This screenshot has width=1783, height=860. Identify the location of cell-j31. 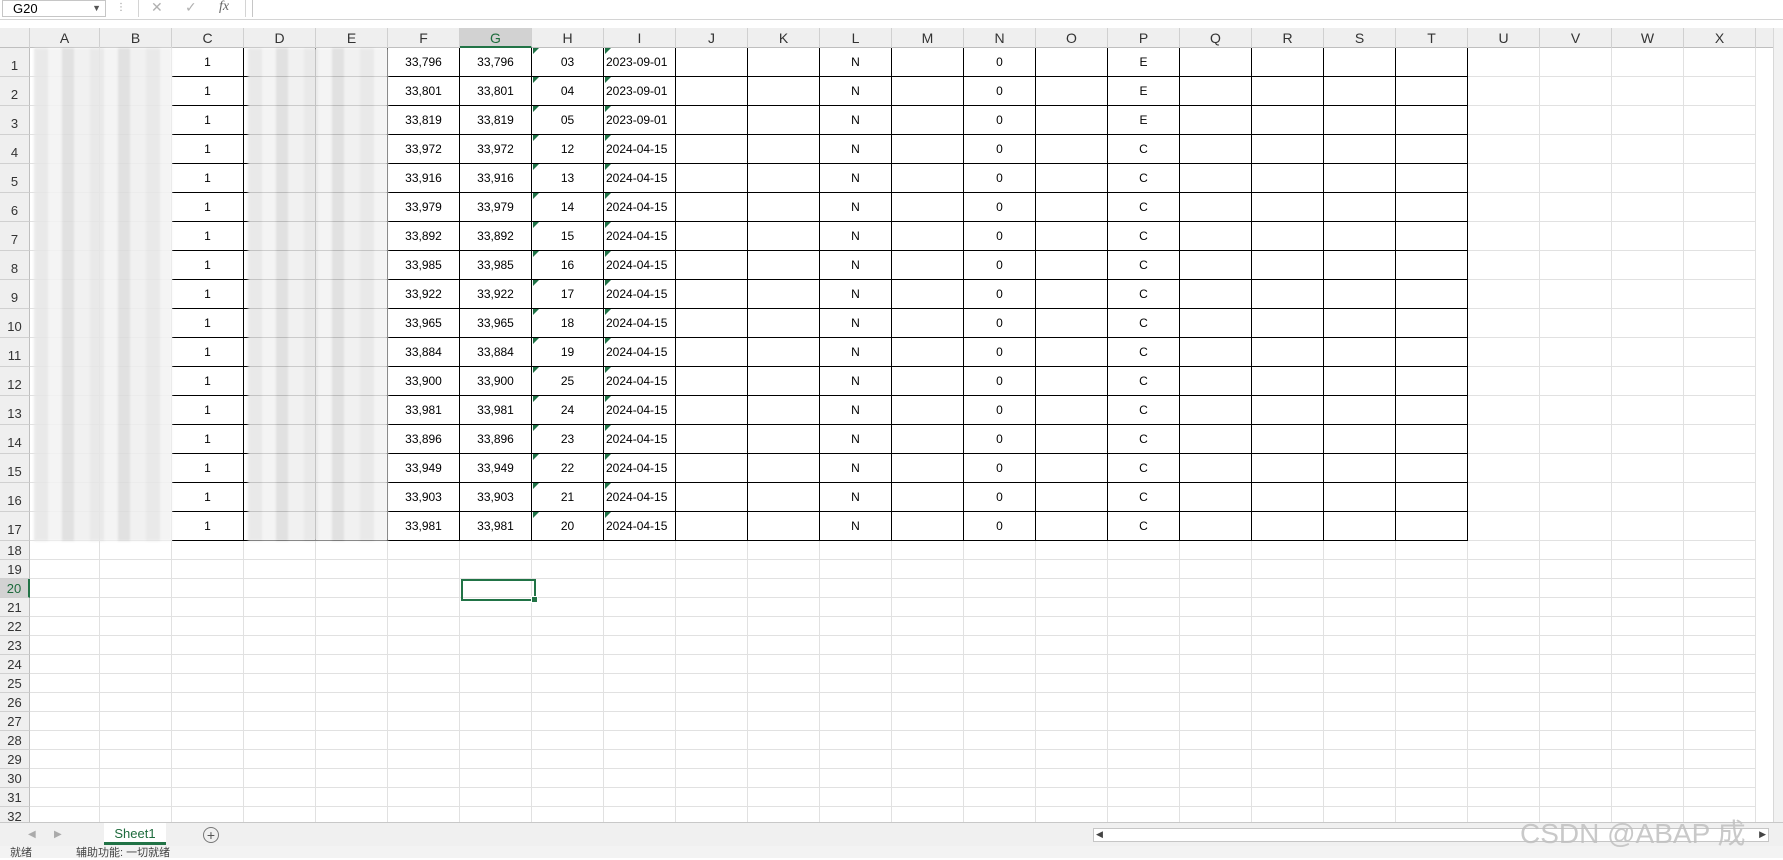
(712, 797).